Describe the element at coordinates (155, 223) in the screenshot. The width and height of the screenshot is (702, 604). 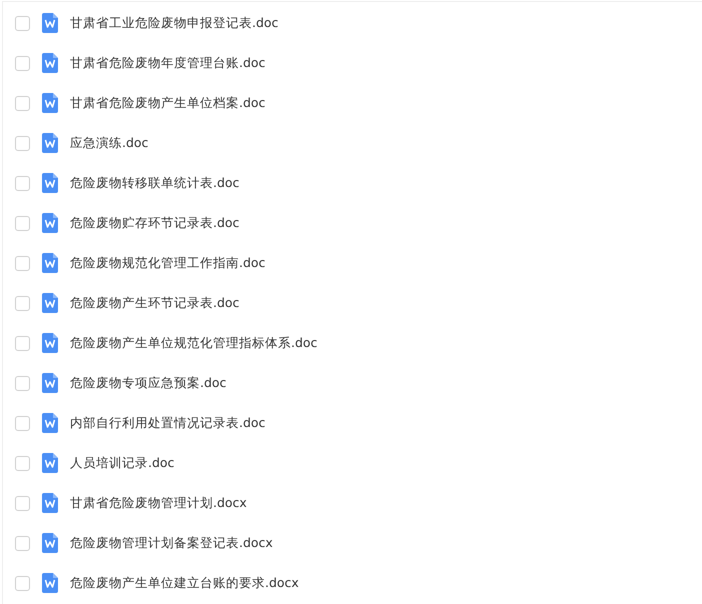
I see `file-name: 危险废物贮存环节记录表.doc` at that location.